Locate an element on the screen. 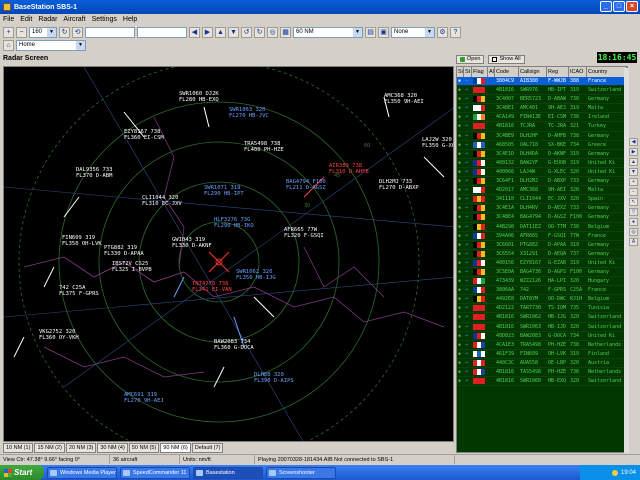 This screenshot has height=480, width=640. help-icon: ? is located at coordinates (455, 32).